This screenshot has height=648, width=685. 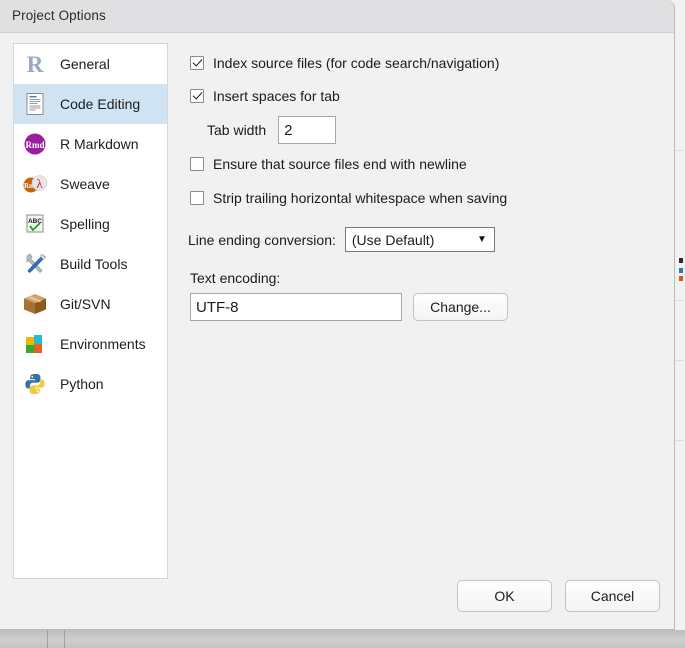 I want to click on ok-button: OK, so click(x=504, y=596).